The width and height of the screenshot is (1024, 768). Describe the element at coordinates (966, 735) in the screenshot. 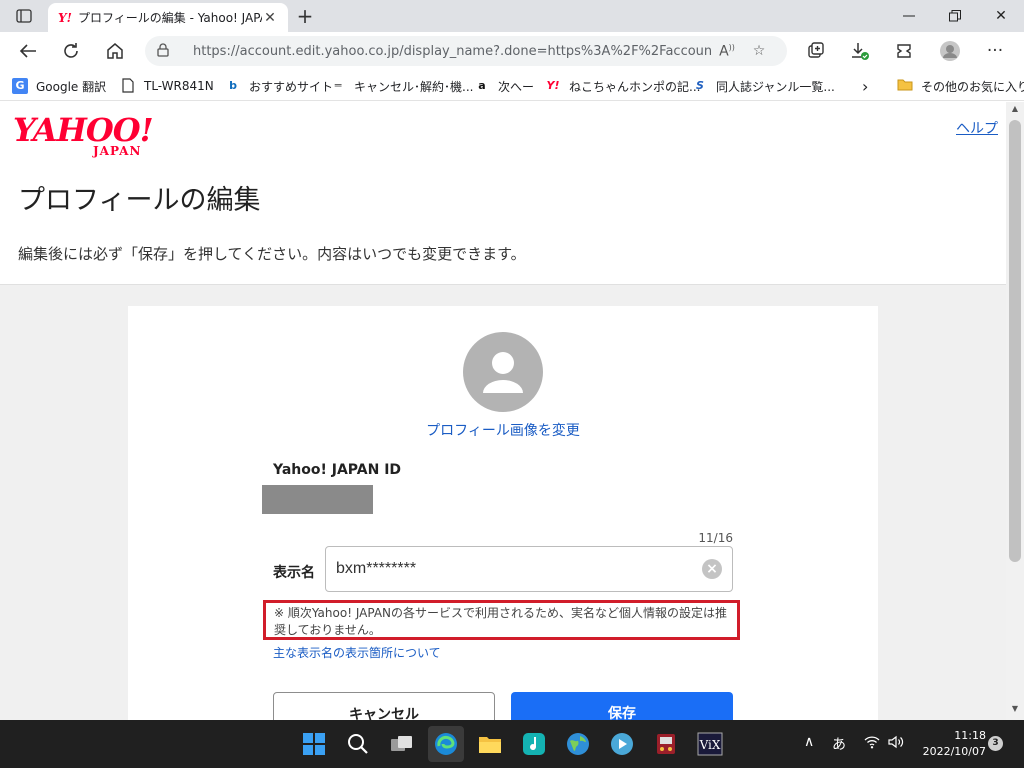

I see `clock-time: 11:18` at that location.